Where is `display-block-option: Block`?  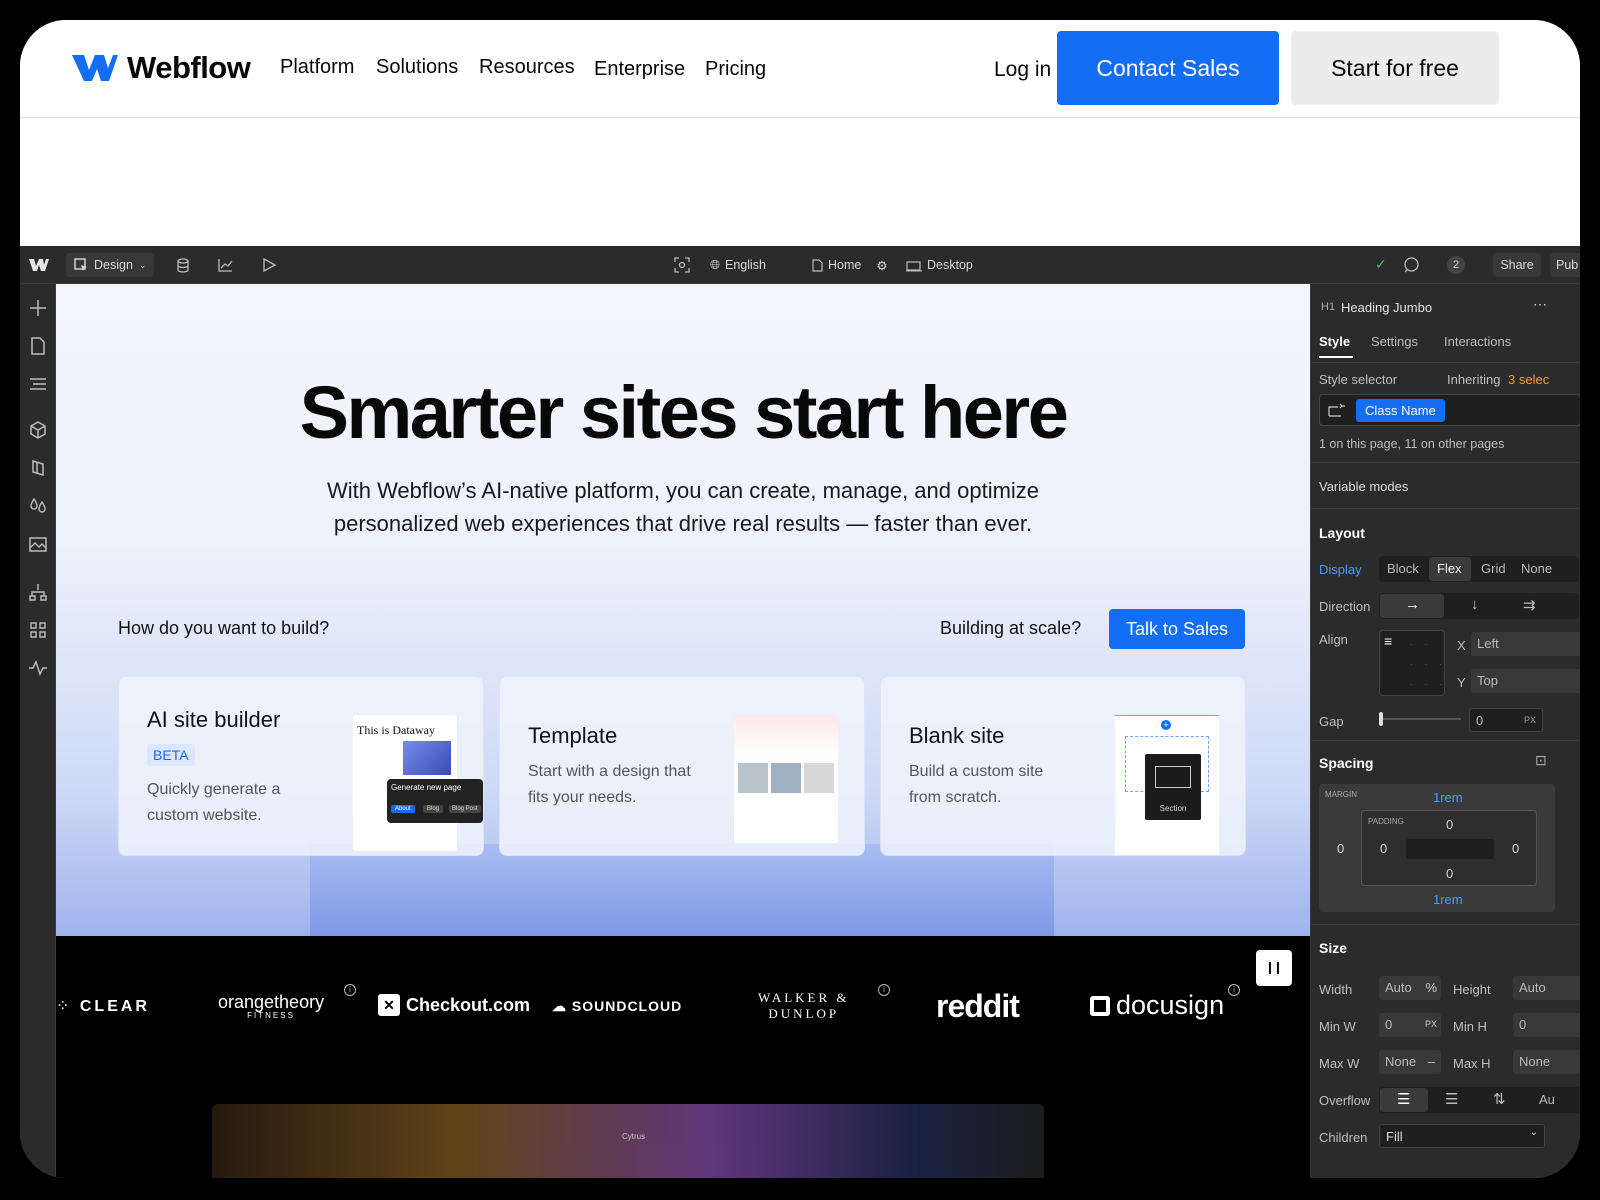 display-block-option: Block is located at coordinates (1403, 568).